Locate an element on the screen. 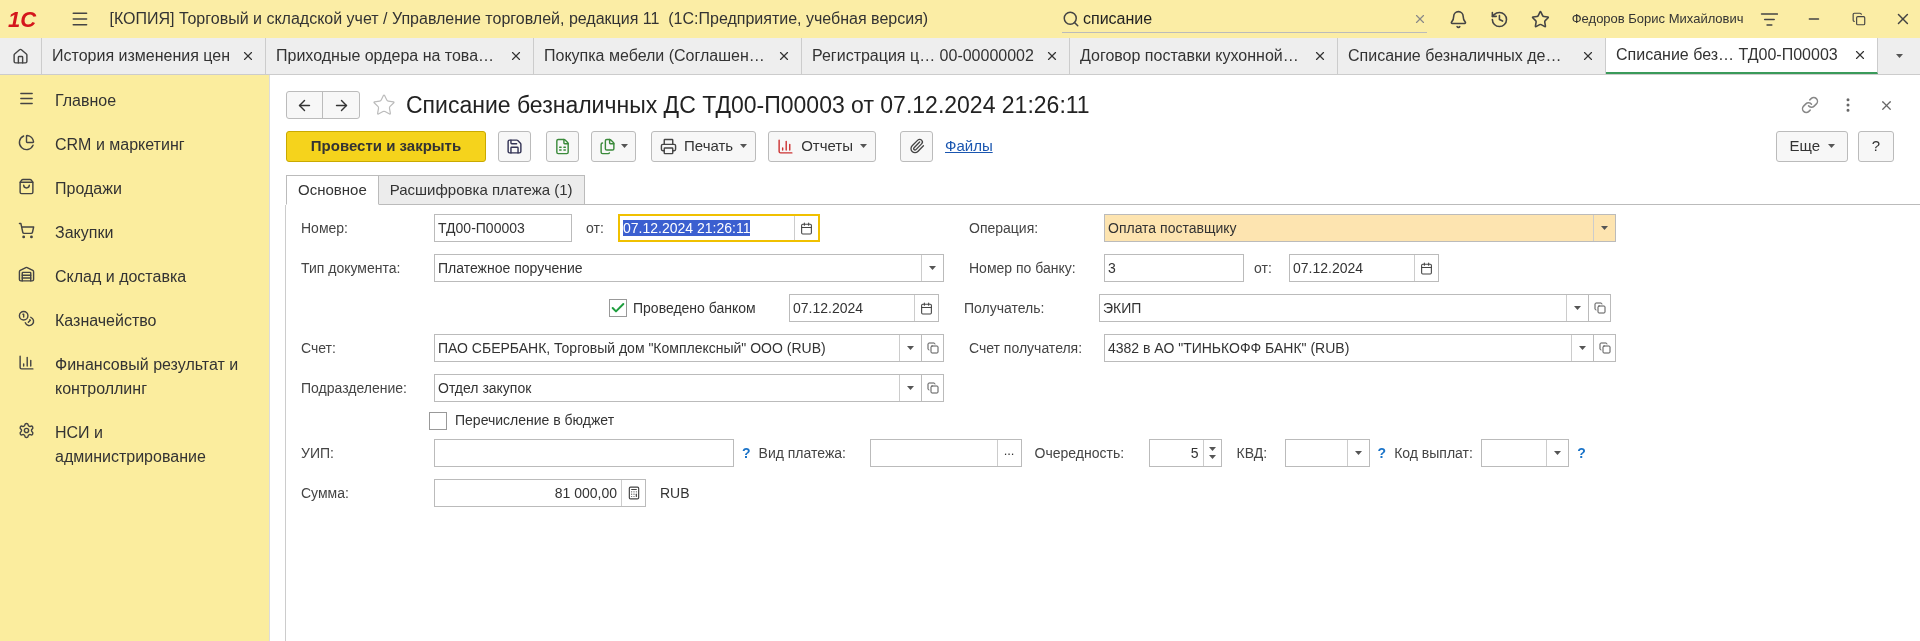  star-icon is located at coordinates (1540, 19).